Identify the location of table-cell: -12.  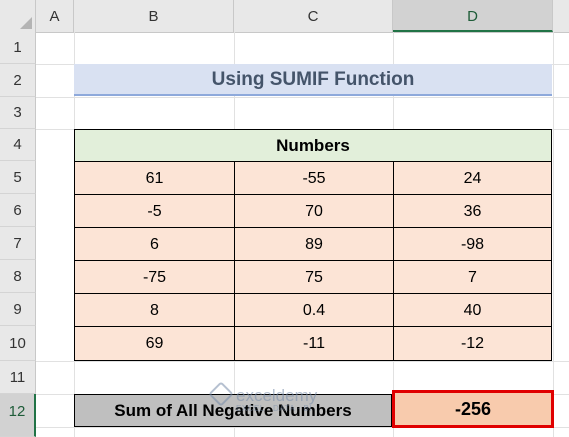
(472, 343).